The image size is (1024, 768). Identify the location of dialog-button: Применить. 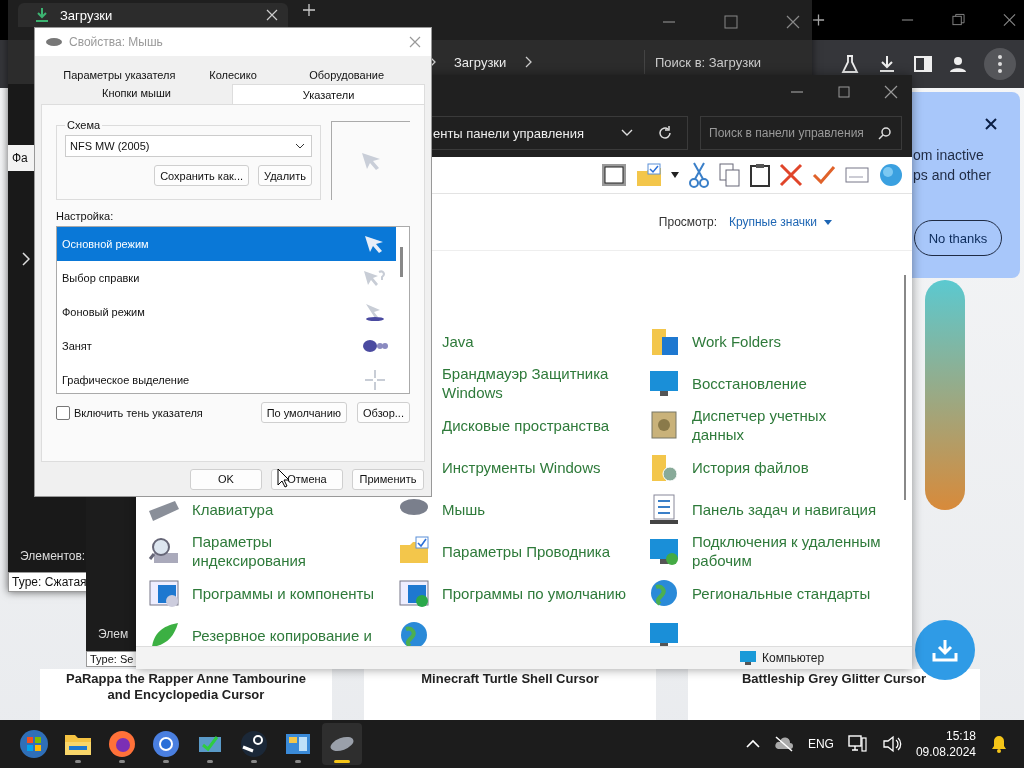
(388, 479).